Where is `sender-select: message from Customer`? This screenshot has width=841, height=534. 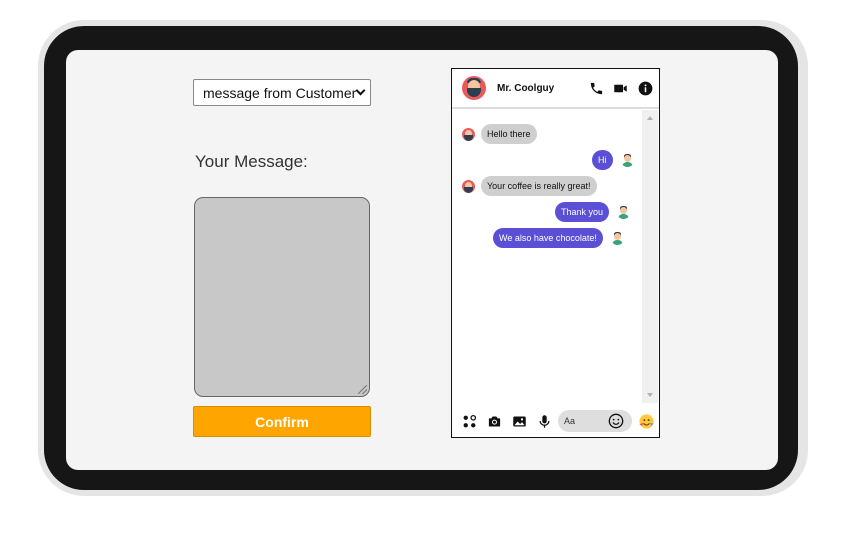 sender-select: message from Customer is located at coordinates (282, 92).